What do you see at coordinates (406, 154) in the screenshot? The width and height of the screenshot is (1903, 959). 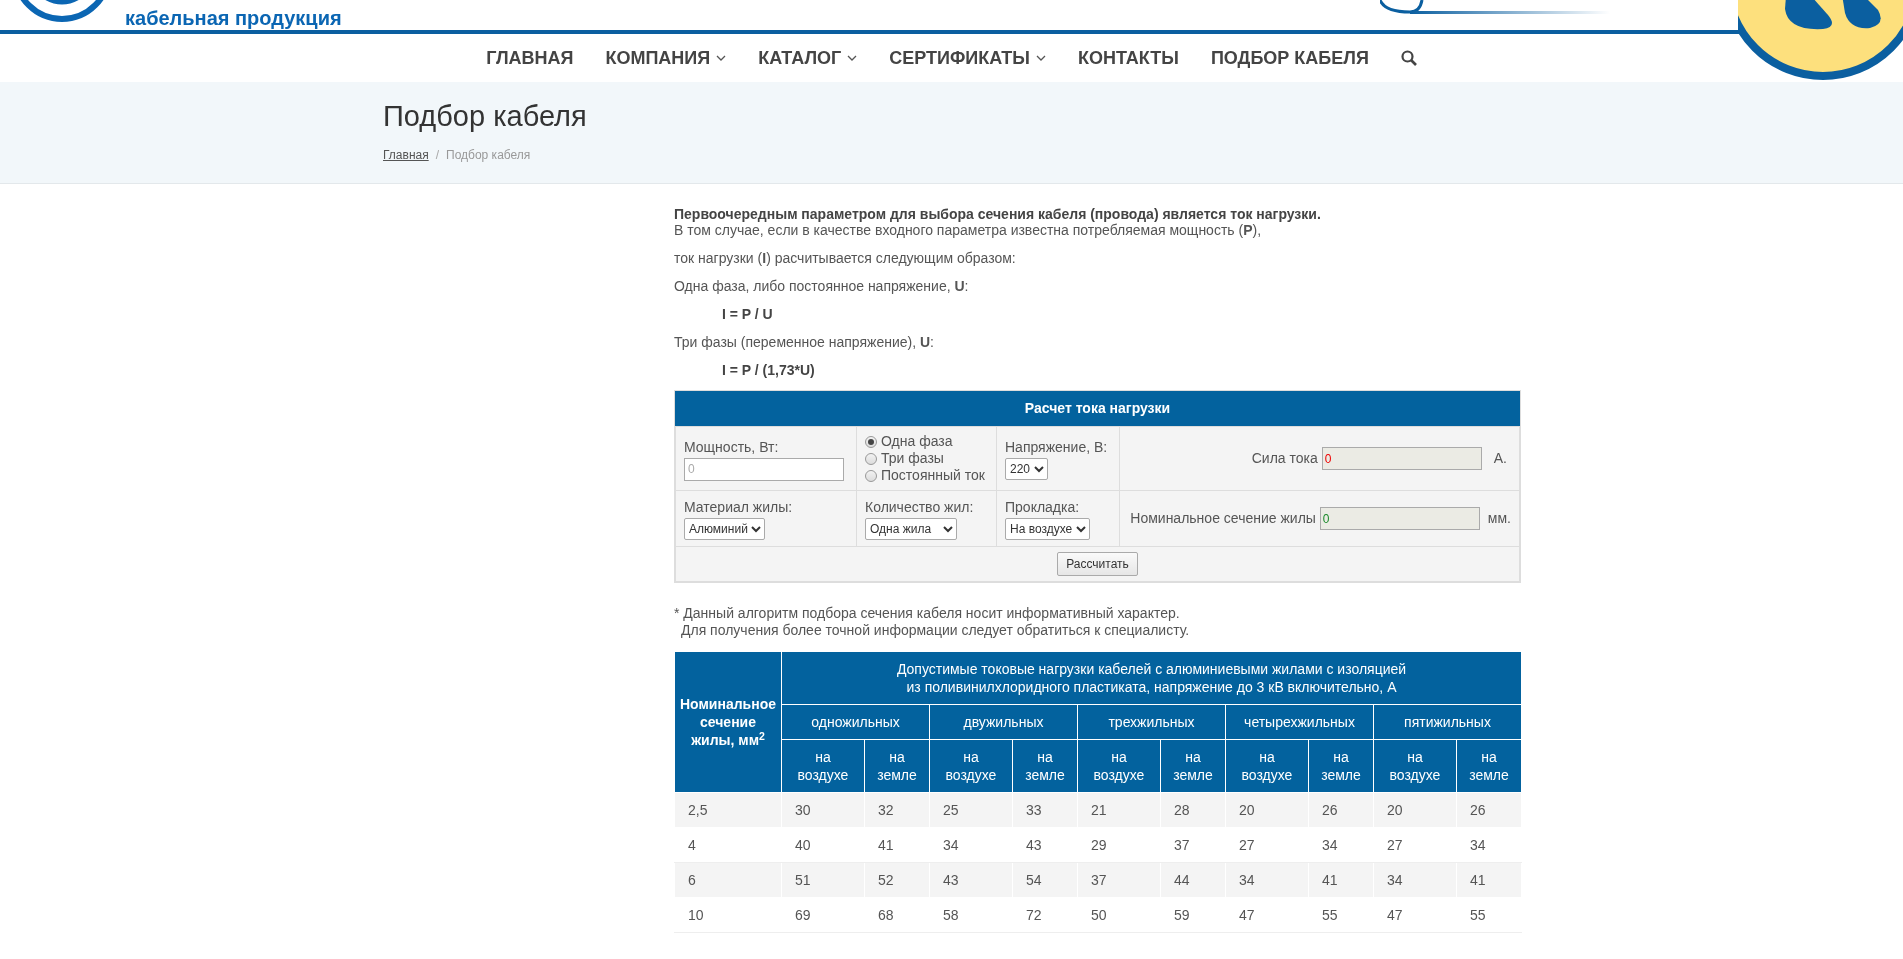 I see `breadcrumb-link: Главная` at bounding box center [406, 154].